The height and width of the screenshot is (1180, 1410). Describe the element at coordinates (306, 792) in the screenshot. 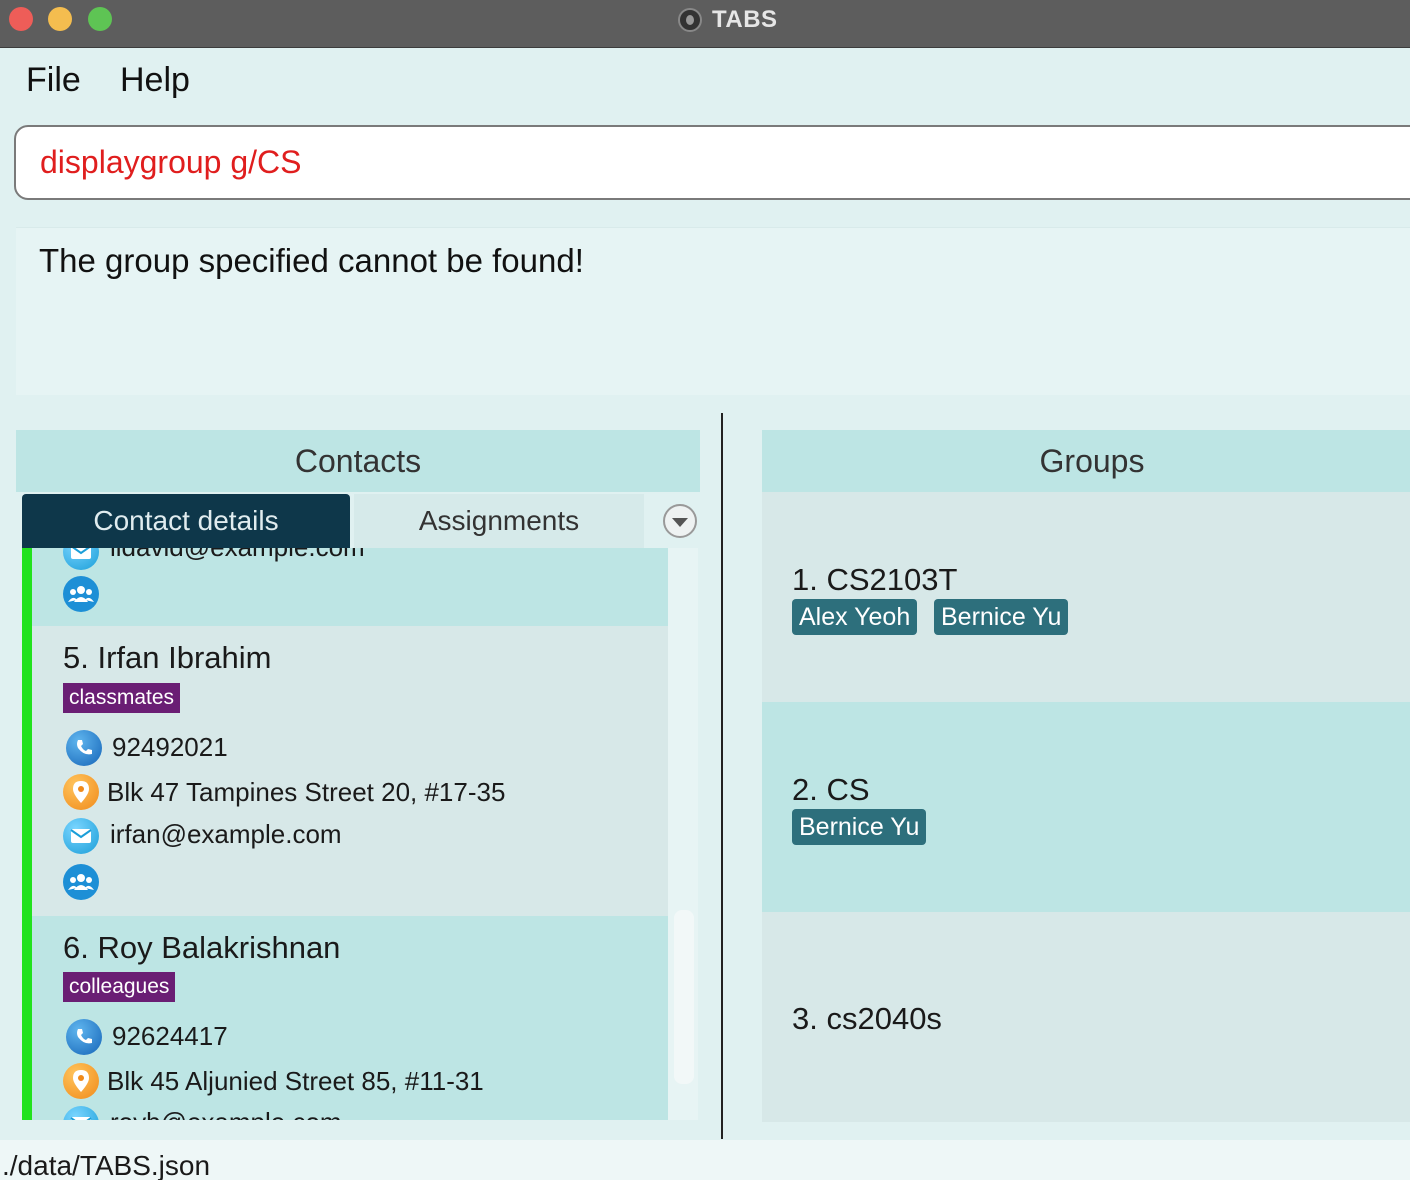

I see `contact-address: Blk 47 Tampines Street 20, #17-35` at that location.